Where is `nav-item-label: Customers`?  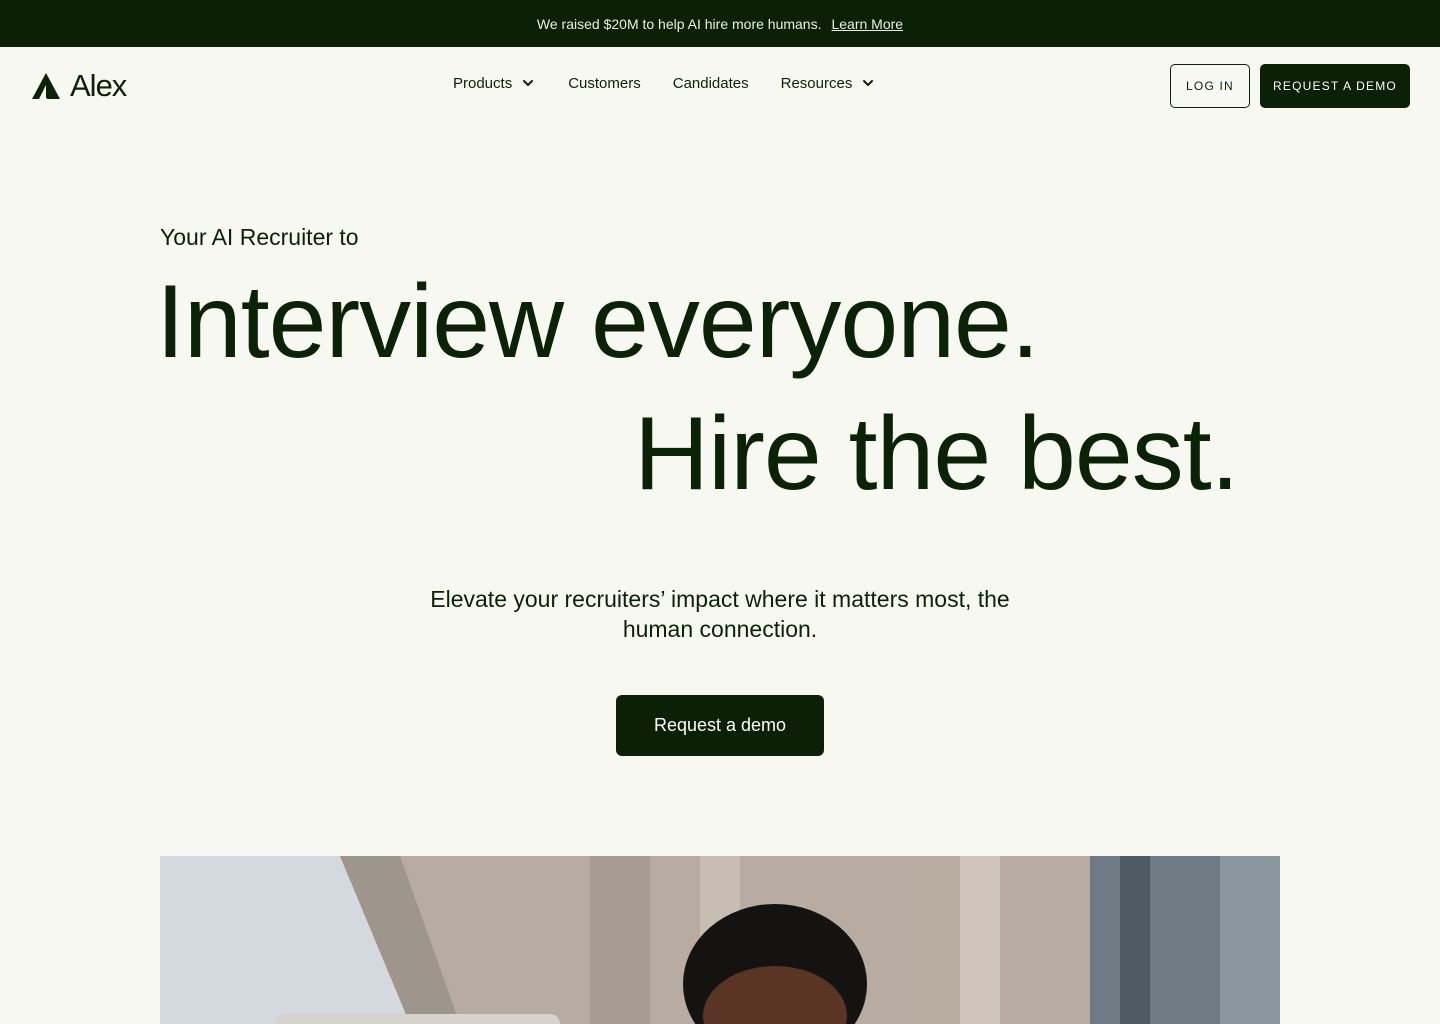 nav-item-label: Customers is located at coordinates (604, 83).